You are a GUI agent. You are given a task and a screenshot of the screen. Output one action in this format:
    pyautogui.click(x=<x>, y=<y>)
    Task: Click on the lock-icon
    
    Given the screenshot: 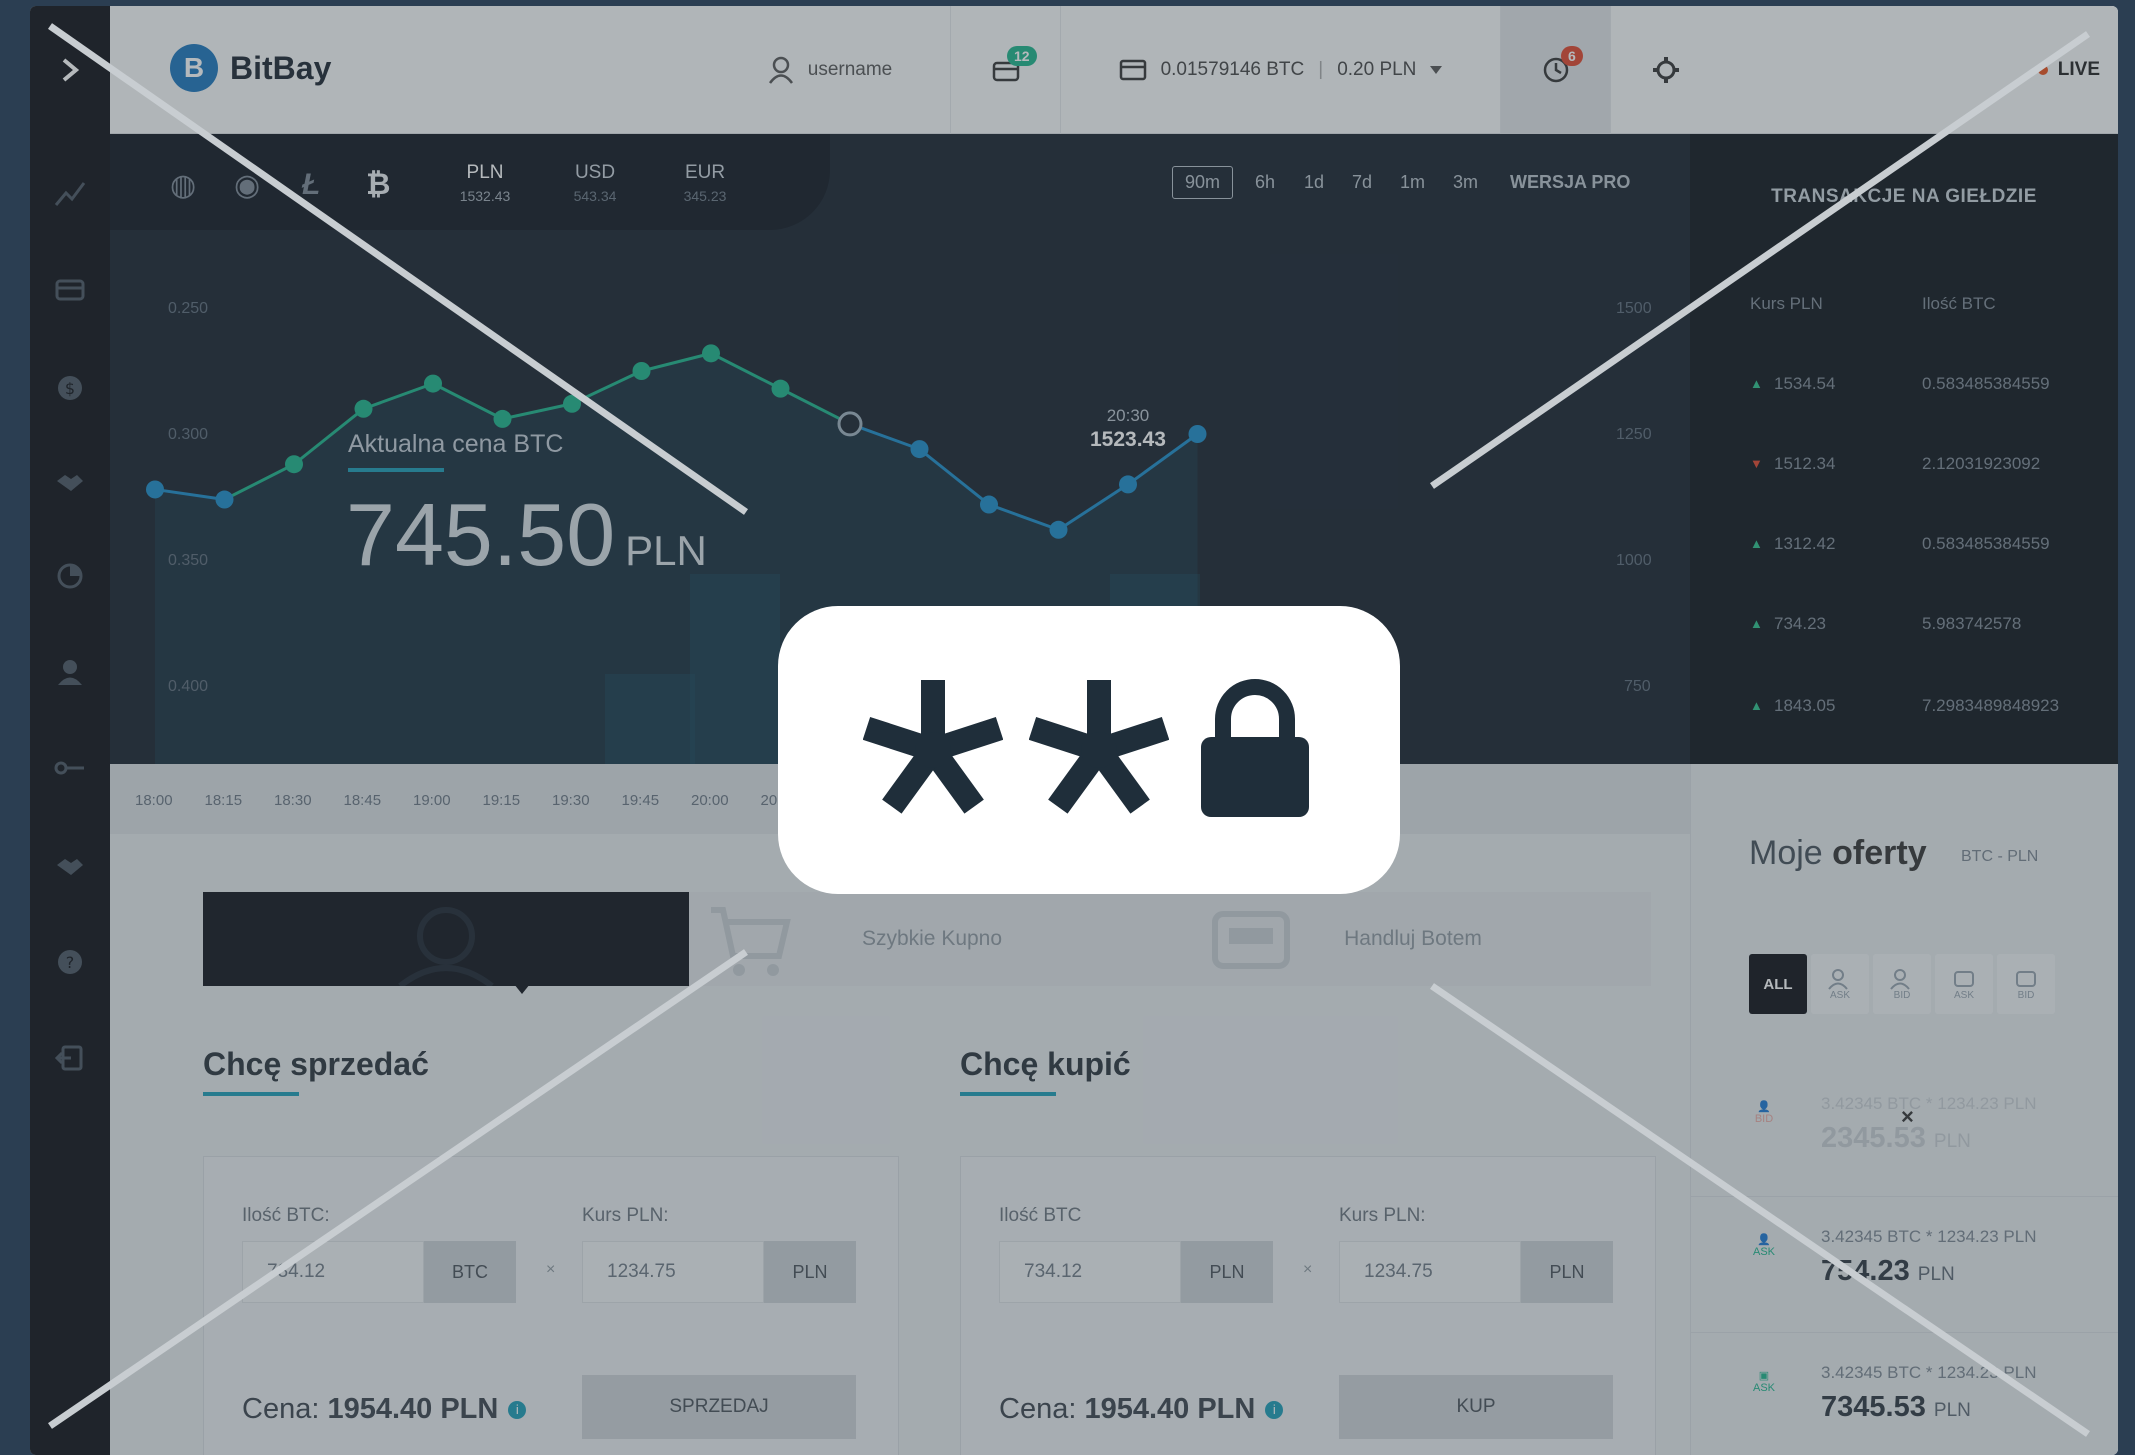 What is the action you would take?
    pyautogui.click(x=1255, y=748)
    